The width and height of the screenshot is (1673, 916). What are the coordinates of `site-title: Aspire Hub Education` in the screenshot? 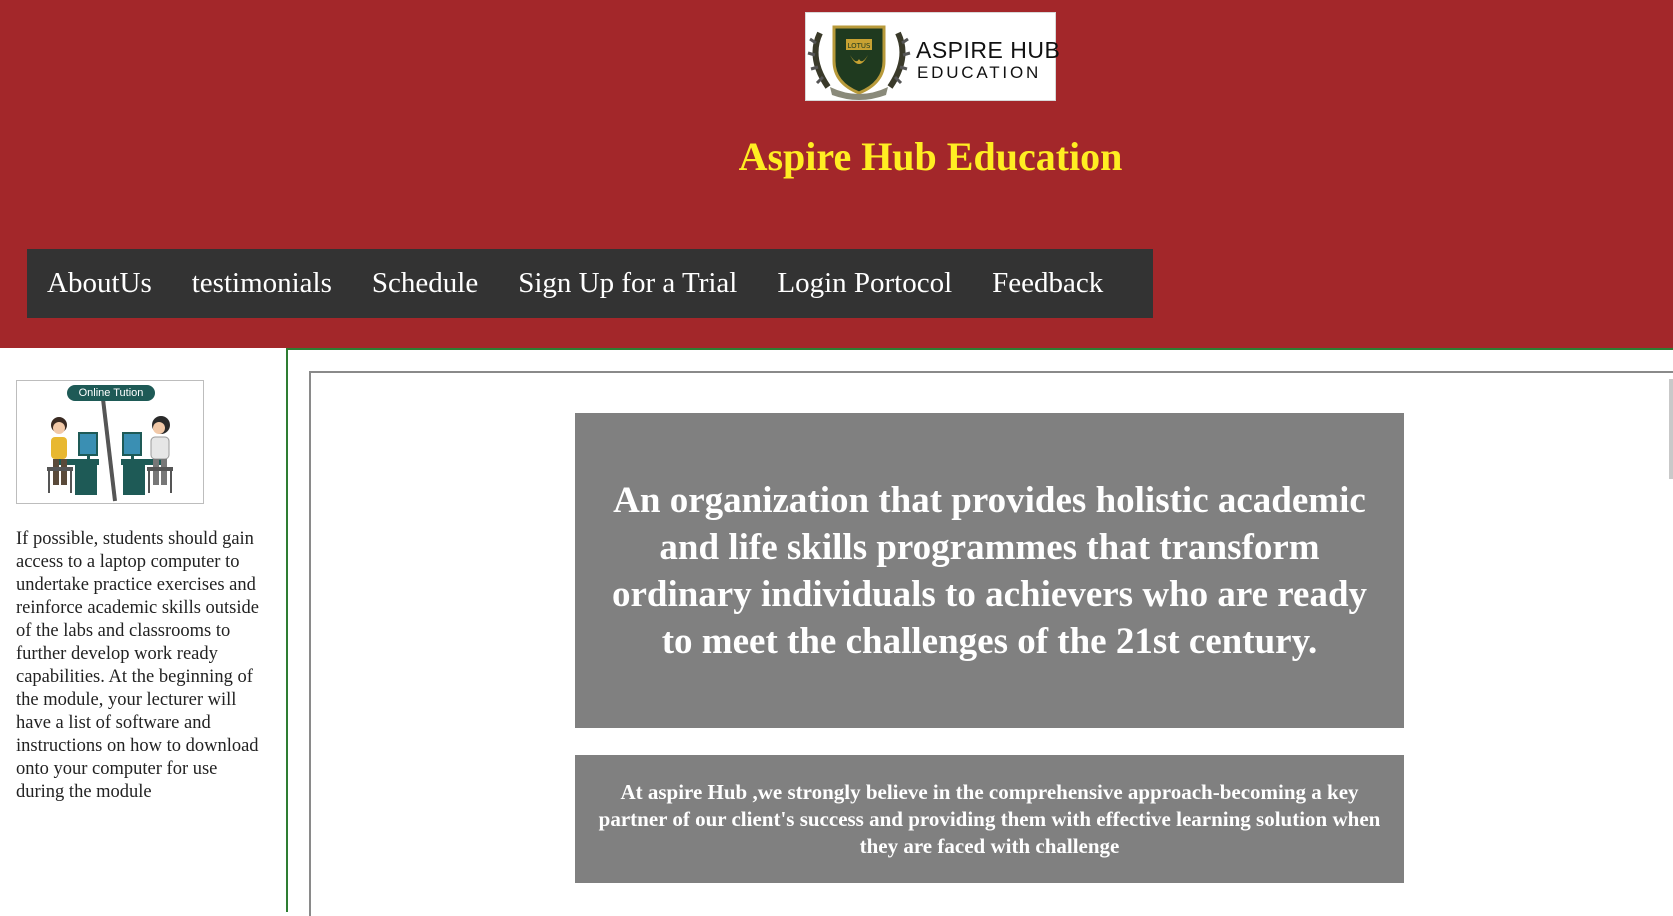 It's located at (930, 156).